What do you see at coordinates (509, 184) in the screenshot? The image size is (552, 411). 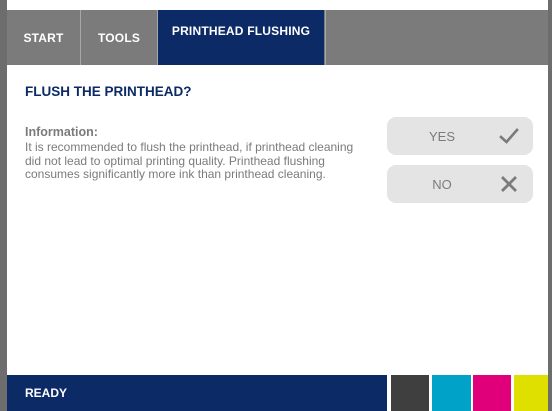 I see `cross-icon` at bounding box center [509, 184].